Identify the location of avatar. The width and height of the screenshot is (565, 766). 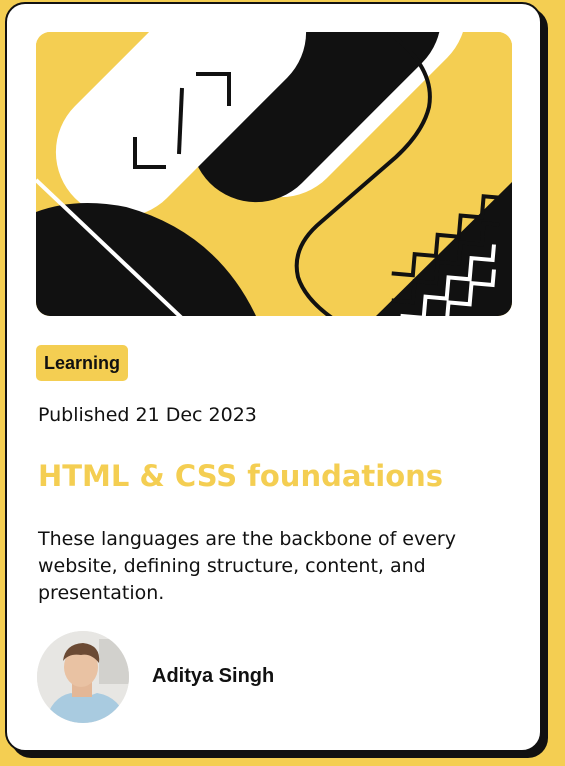
(83, 677).